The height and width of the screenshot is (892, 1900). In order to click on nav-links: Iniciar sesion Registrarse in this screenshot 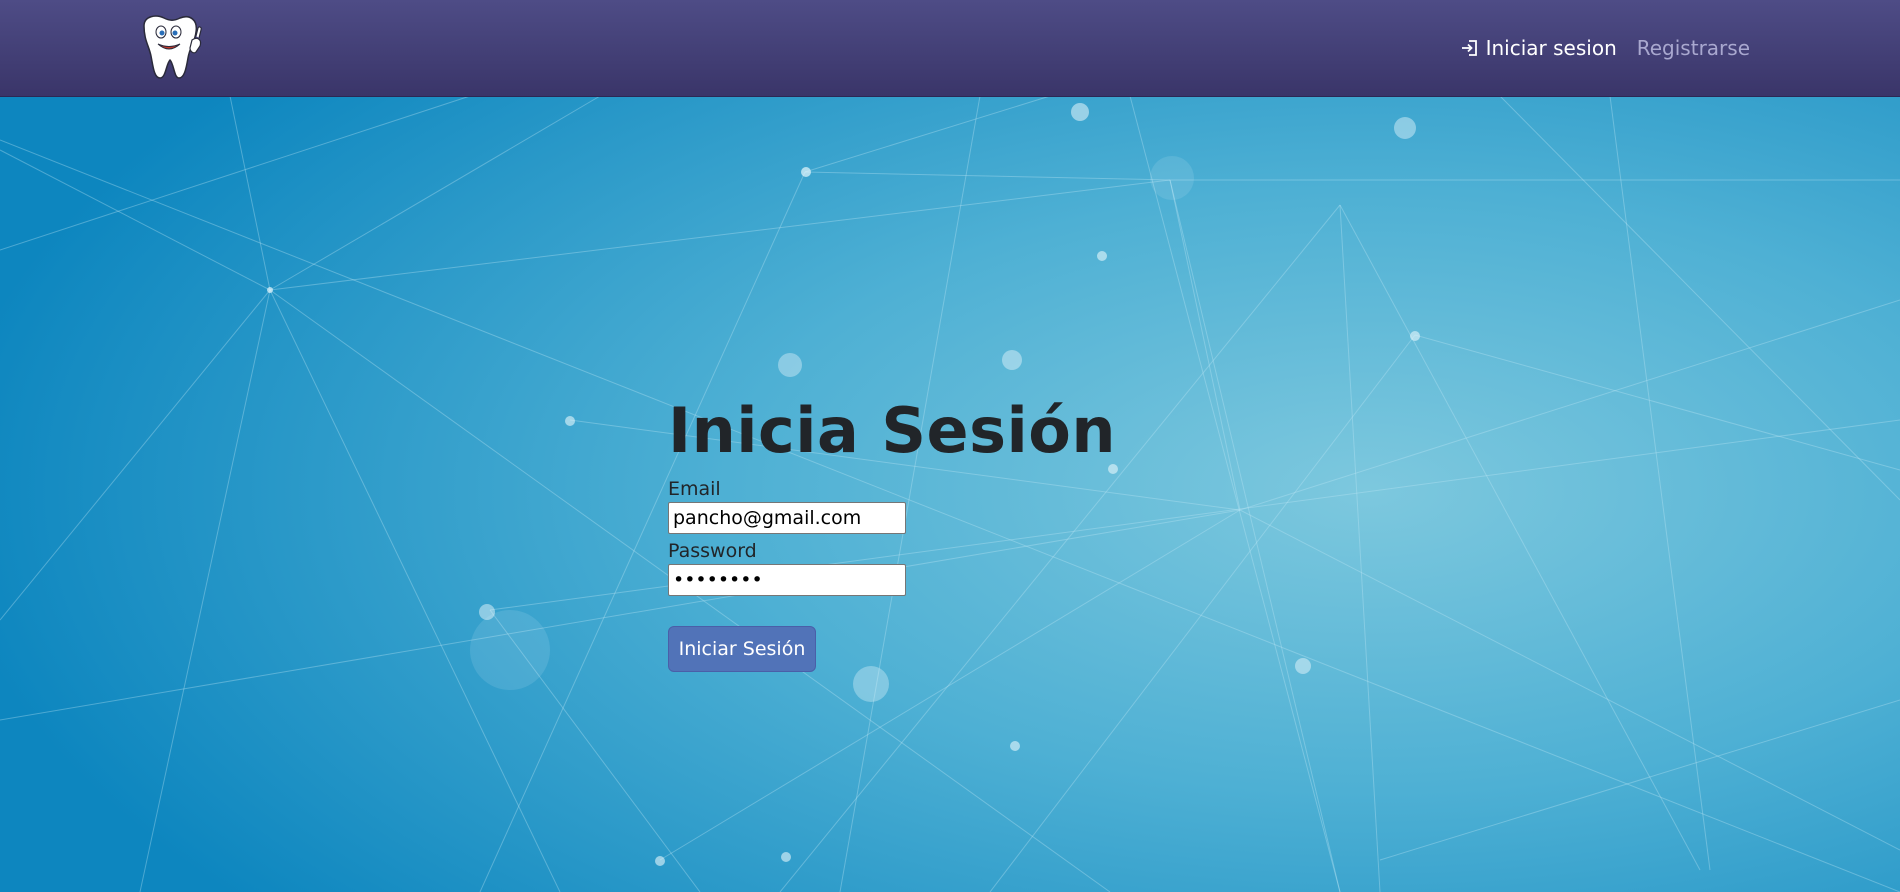, I will do `click(1605, 48)`.